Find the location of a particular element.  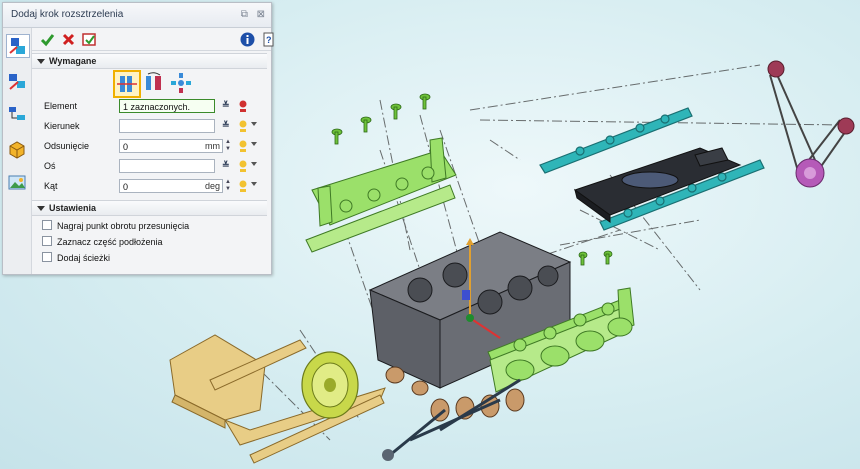

option-label: Nagraj punkt obrotu przesunięcia is located at coordinates (123, 226).